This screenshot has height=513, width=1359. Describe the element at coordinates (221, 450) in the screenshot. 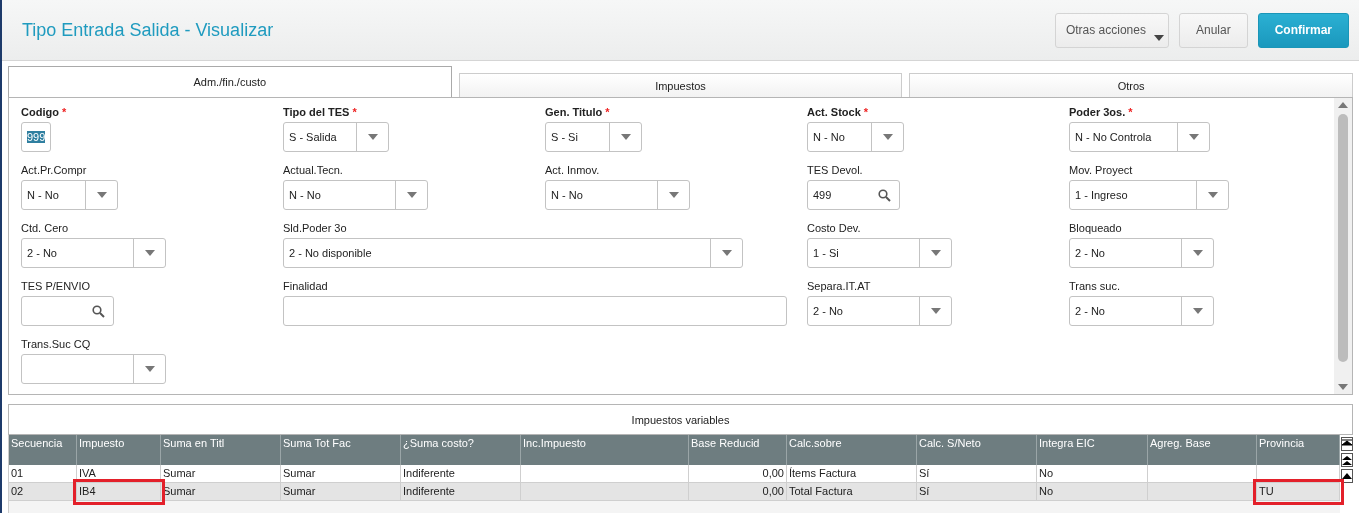

I see `column-header: Suma en Titl` at that location.